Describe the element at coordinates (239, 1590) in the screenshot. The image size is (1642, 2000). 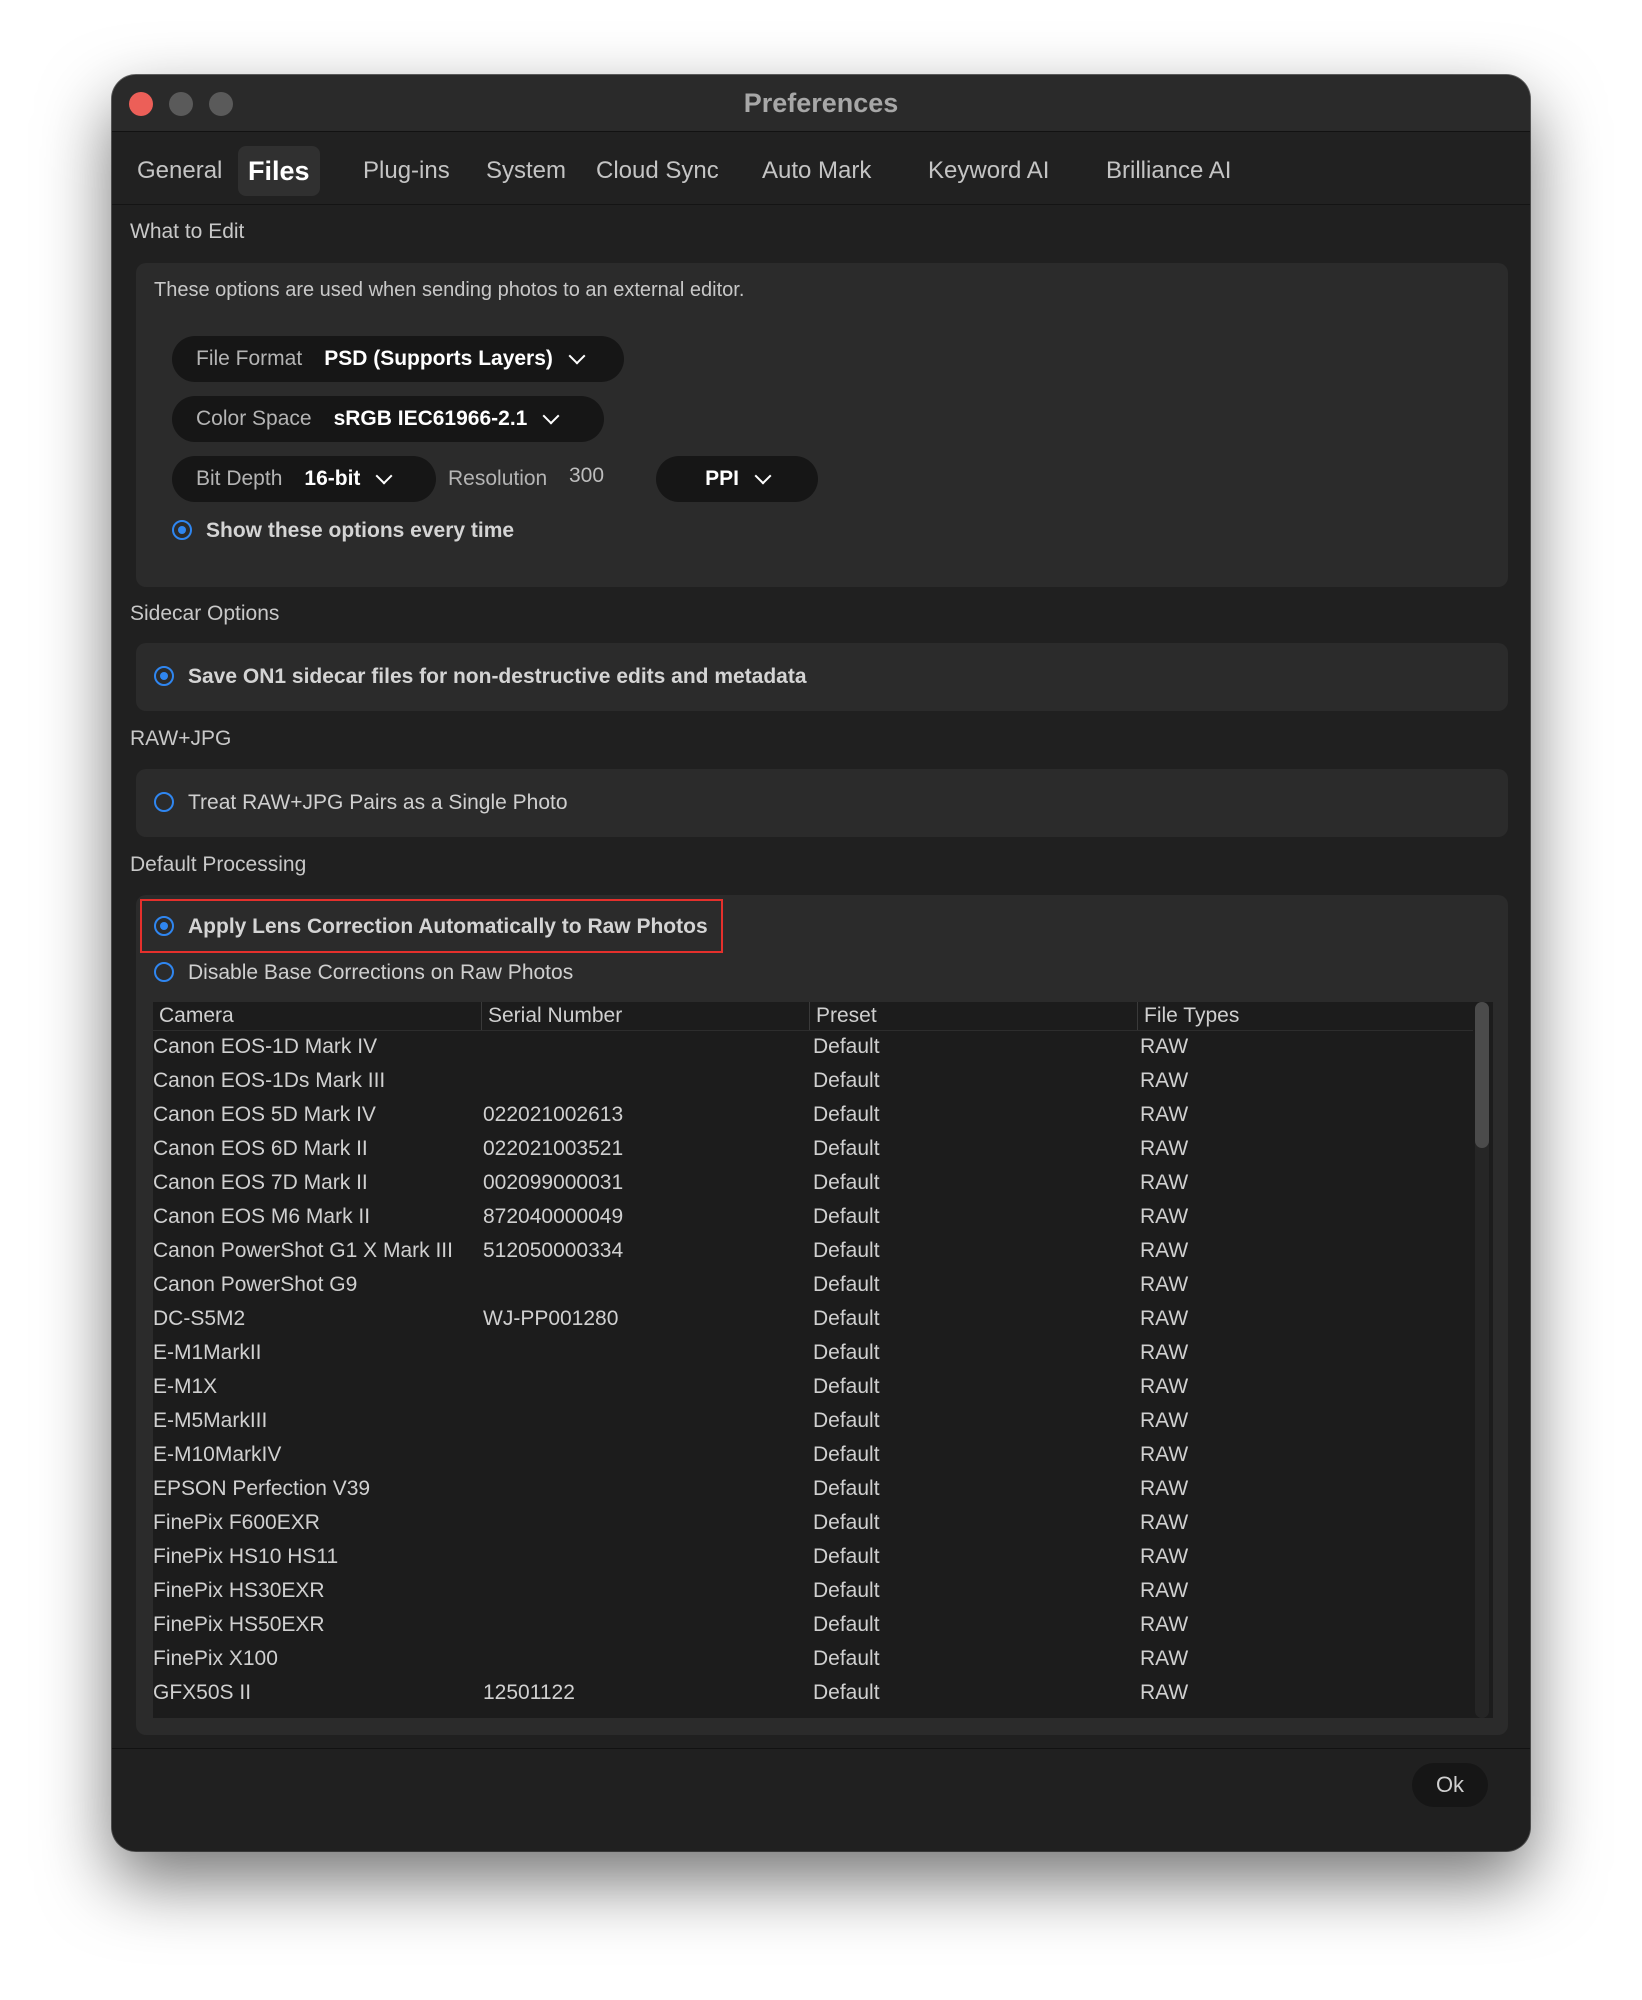
I see `cell-camera: FinePix HS30EXR` at that location.